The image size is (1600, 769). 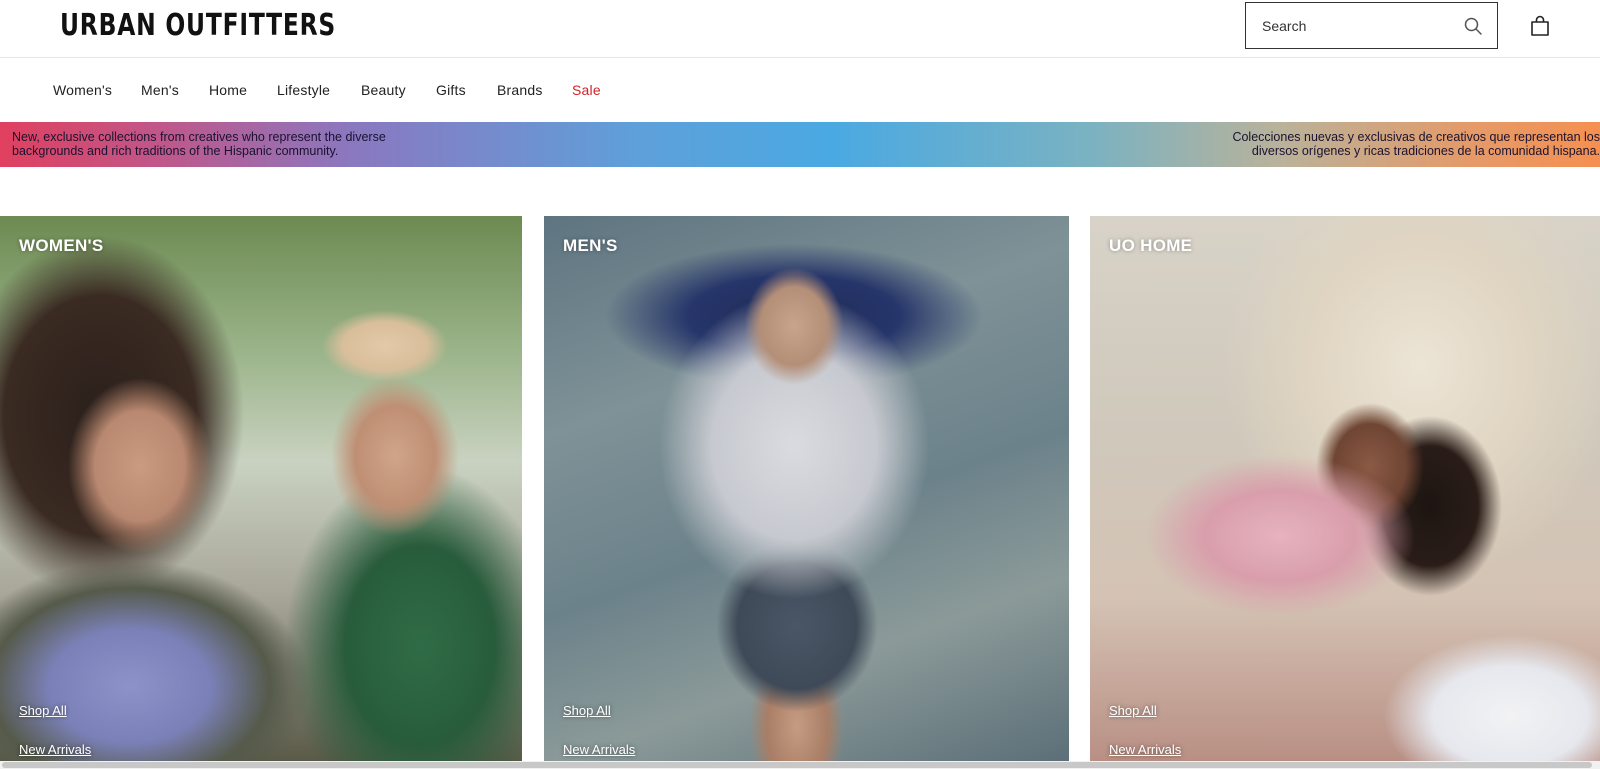 What do you see at coordinates (1346, 25) in the screenshot?
I see `search-input` at bounding box center [1346, 25].